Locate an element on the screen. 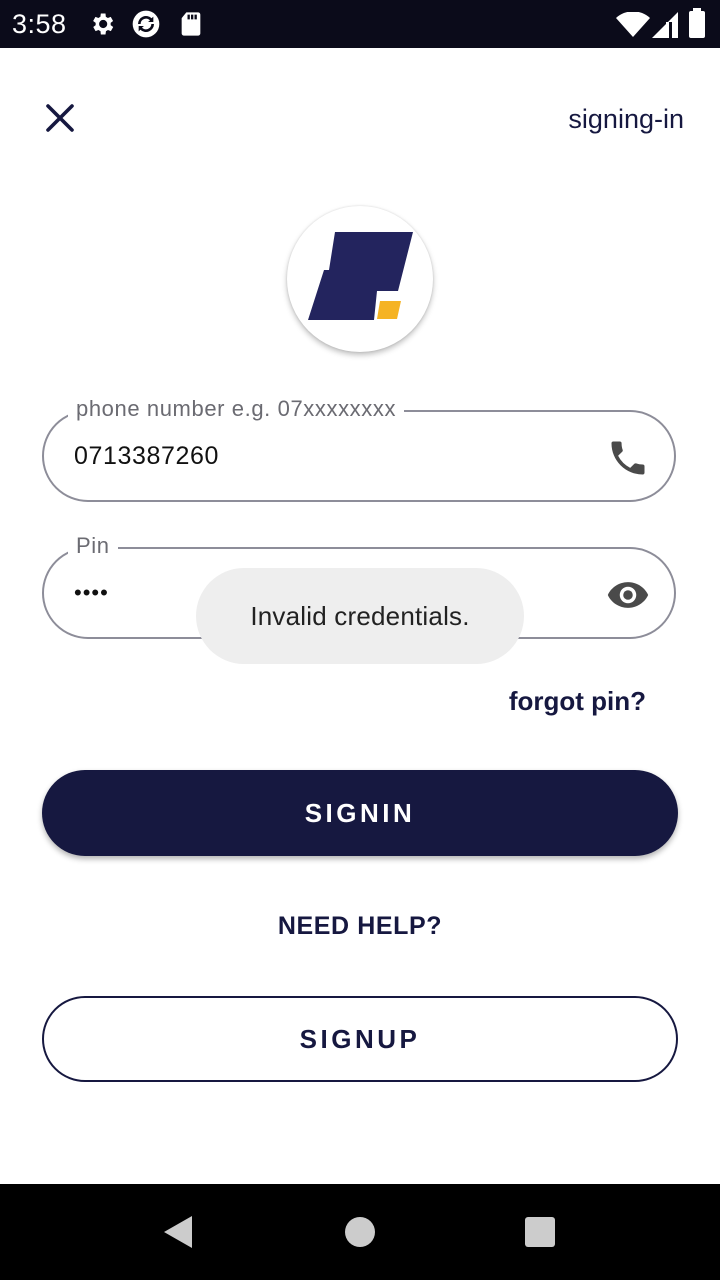 This screenshot has height=1280, width=720. signup-button: SIGNUP is located at coordinates (360, 1039).